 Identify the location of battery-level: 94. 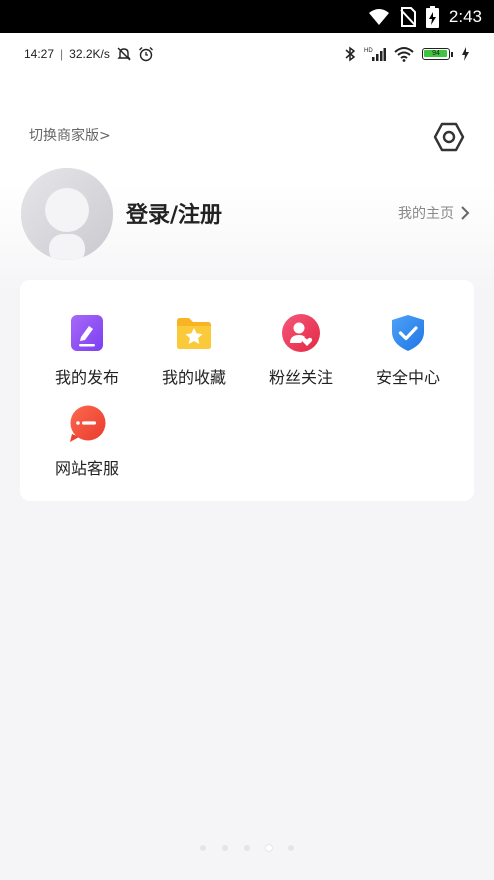
(436, 53).